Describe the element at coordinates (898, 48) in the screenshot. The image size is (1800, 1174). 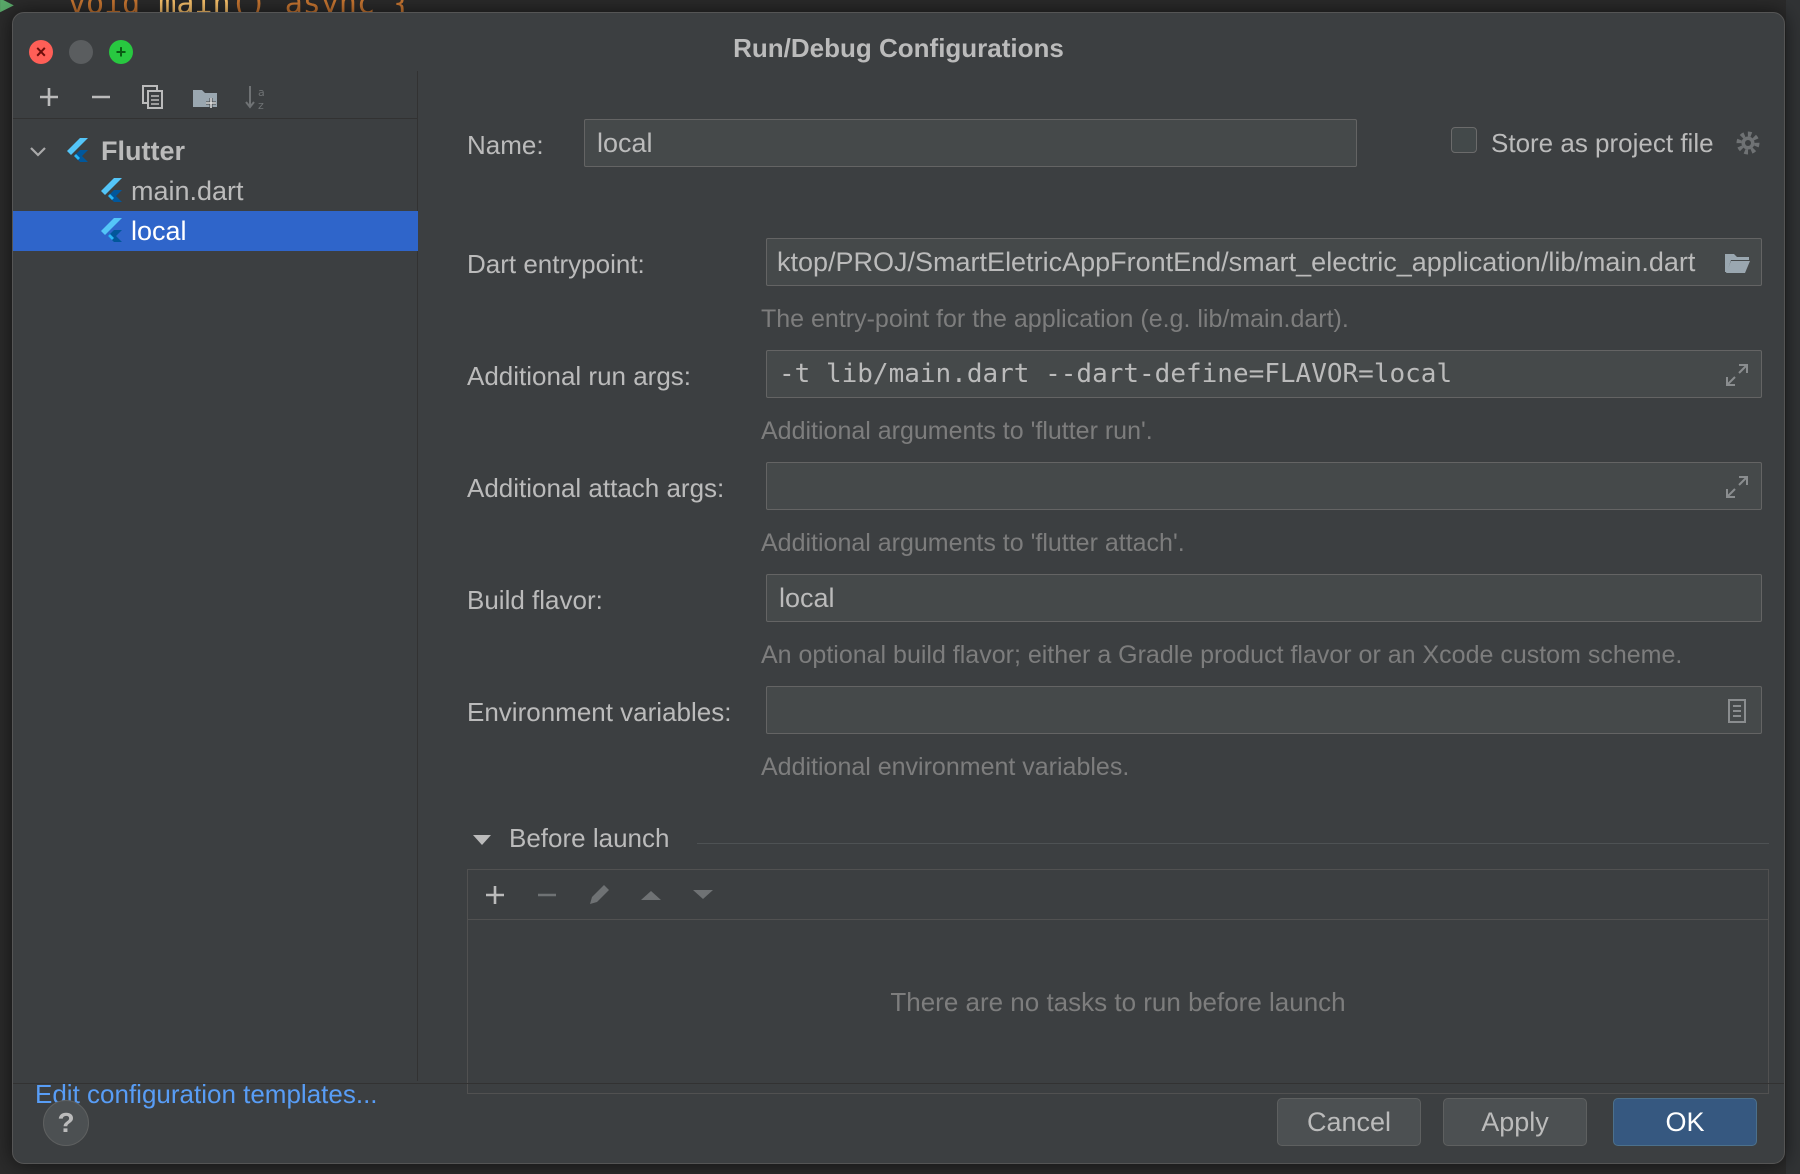
I see `dialog-title: Run/Debug Configurations` at that location.